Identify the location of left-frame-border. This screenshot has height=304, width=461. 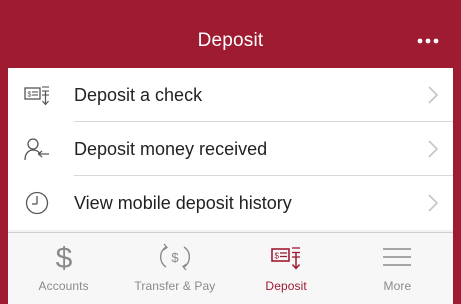
(4, 152).